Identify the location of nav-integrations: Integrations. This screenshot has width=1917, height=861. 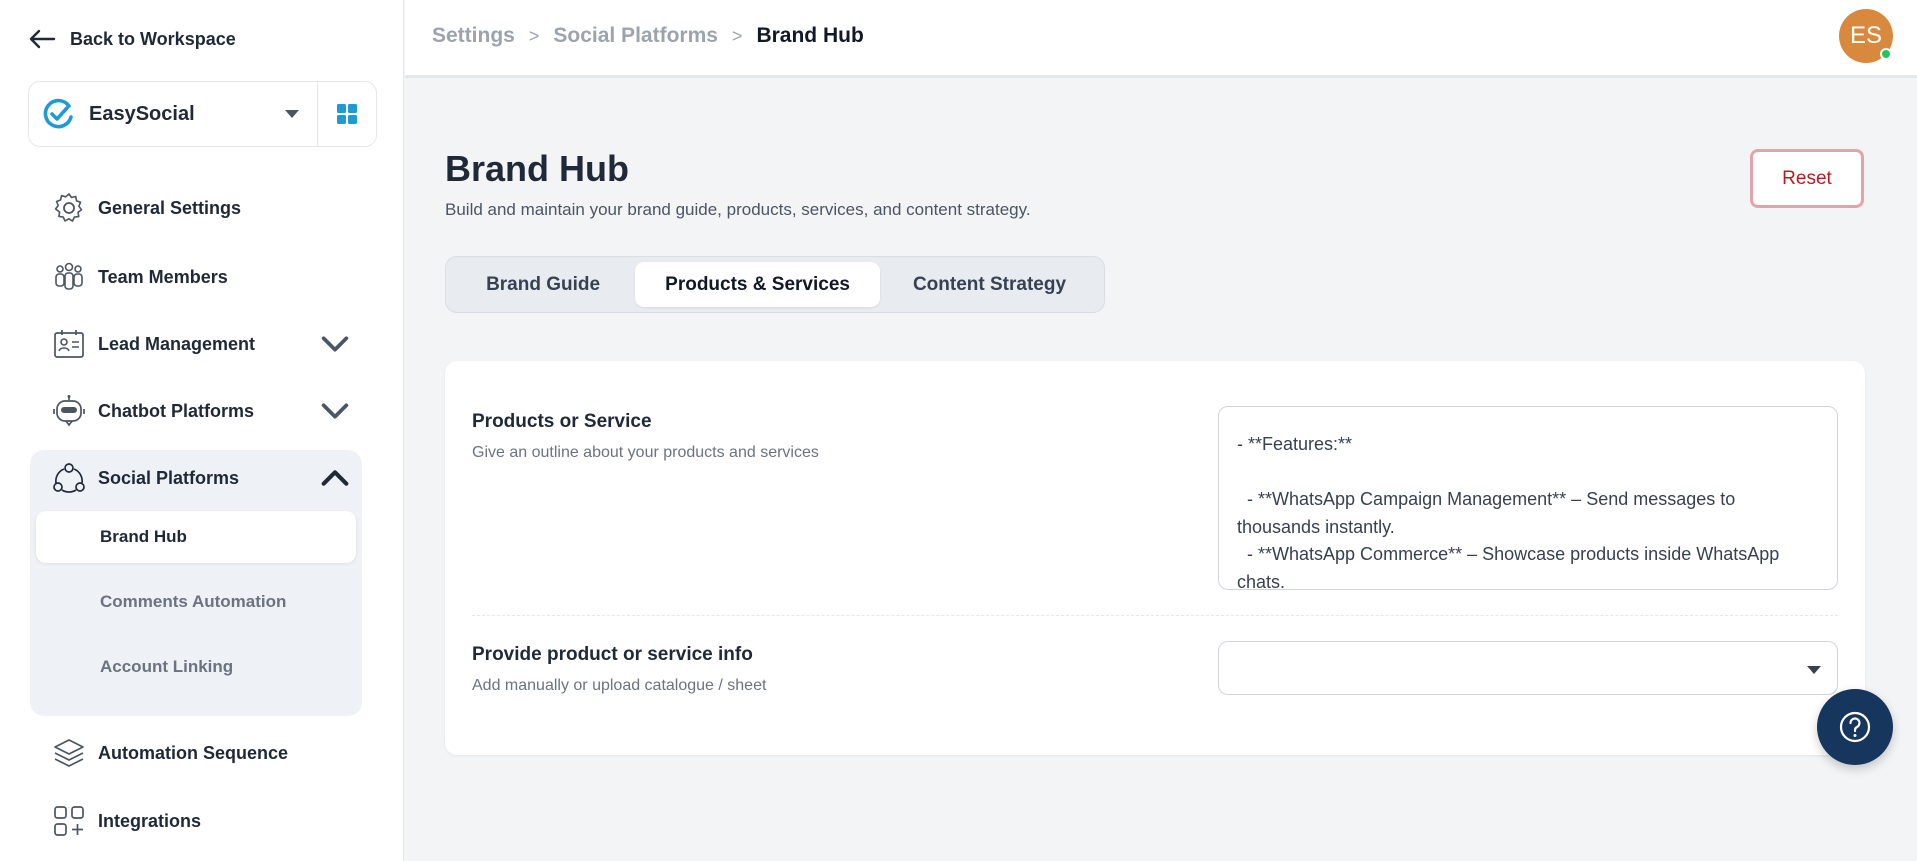
(202, 821).